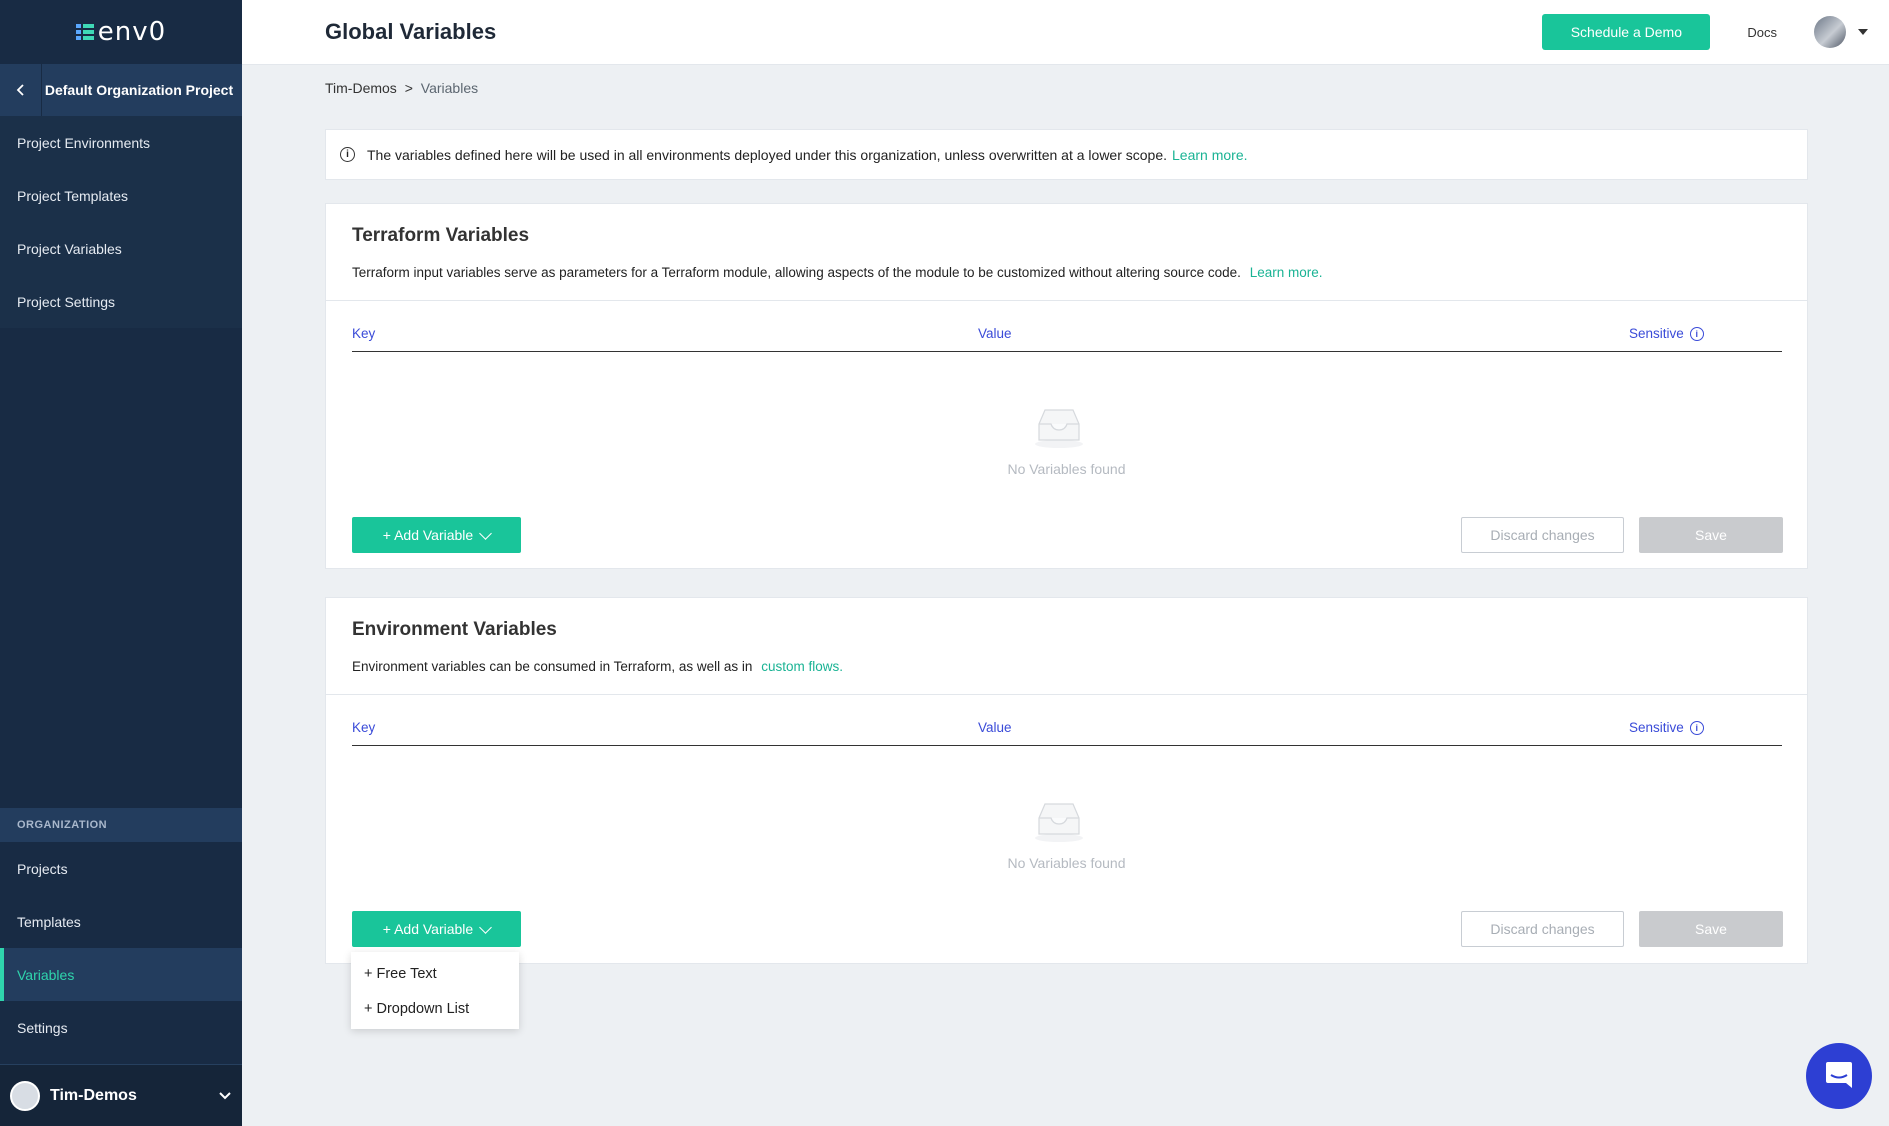 This screenshot has width=1889, height=1126. Describe the element at coordinates (121, 1027) in the screenshot. I see `nav-settings: Settings` at that location.